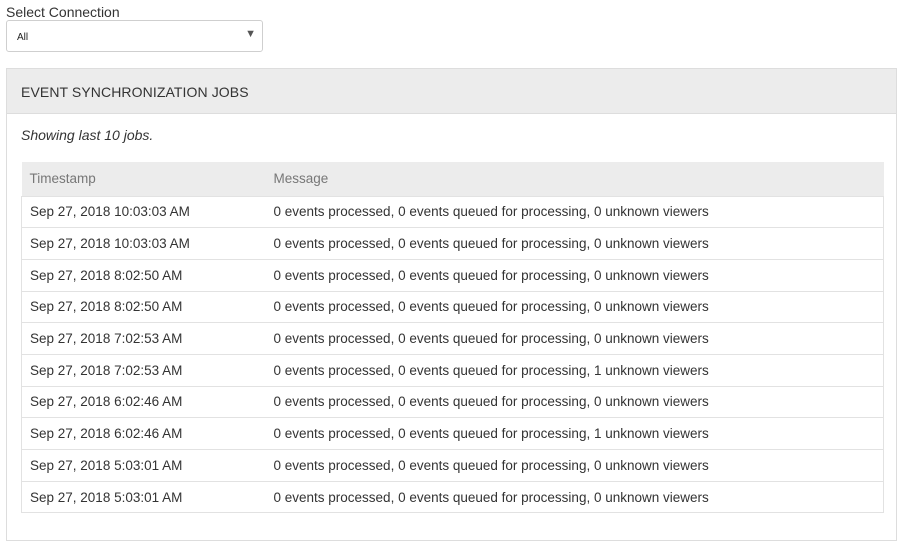 The height and width of the screenshot is (544, 900). What do you see at coordinates (134, 36) in the screenshot?
I see `connection-select: All ▼` at bounding box center [134, 36].